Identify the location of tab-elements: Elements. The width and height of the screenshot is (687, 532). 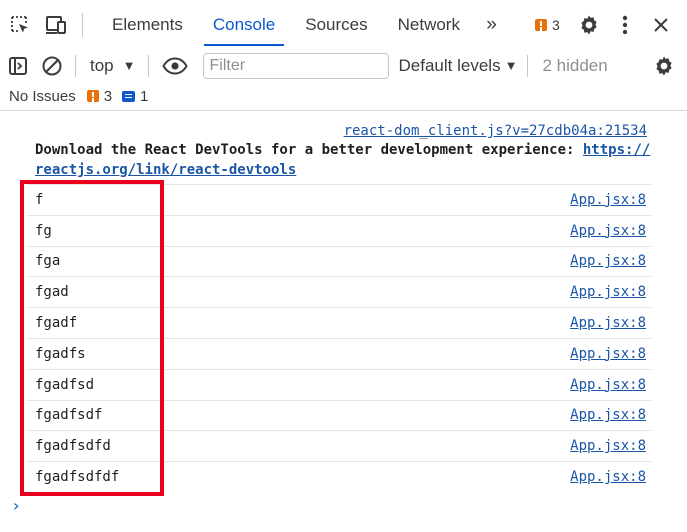
(147, 24).